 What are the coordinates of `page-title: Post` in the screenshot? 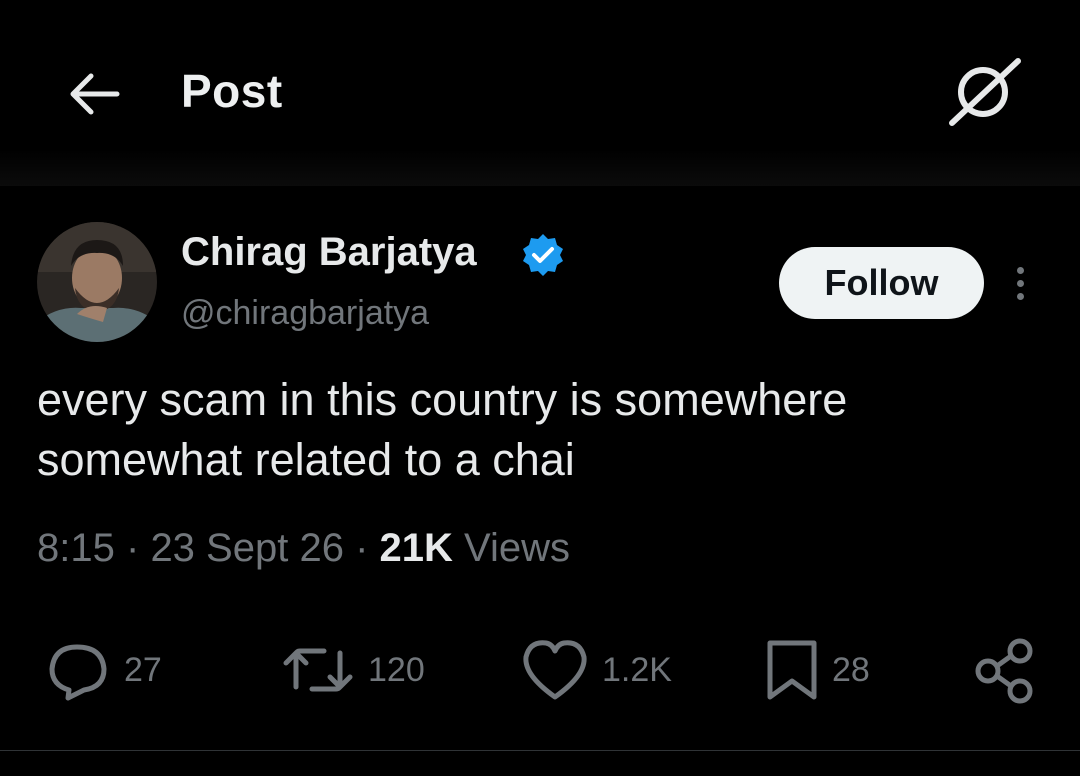 It's located at (232, 91).